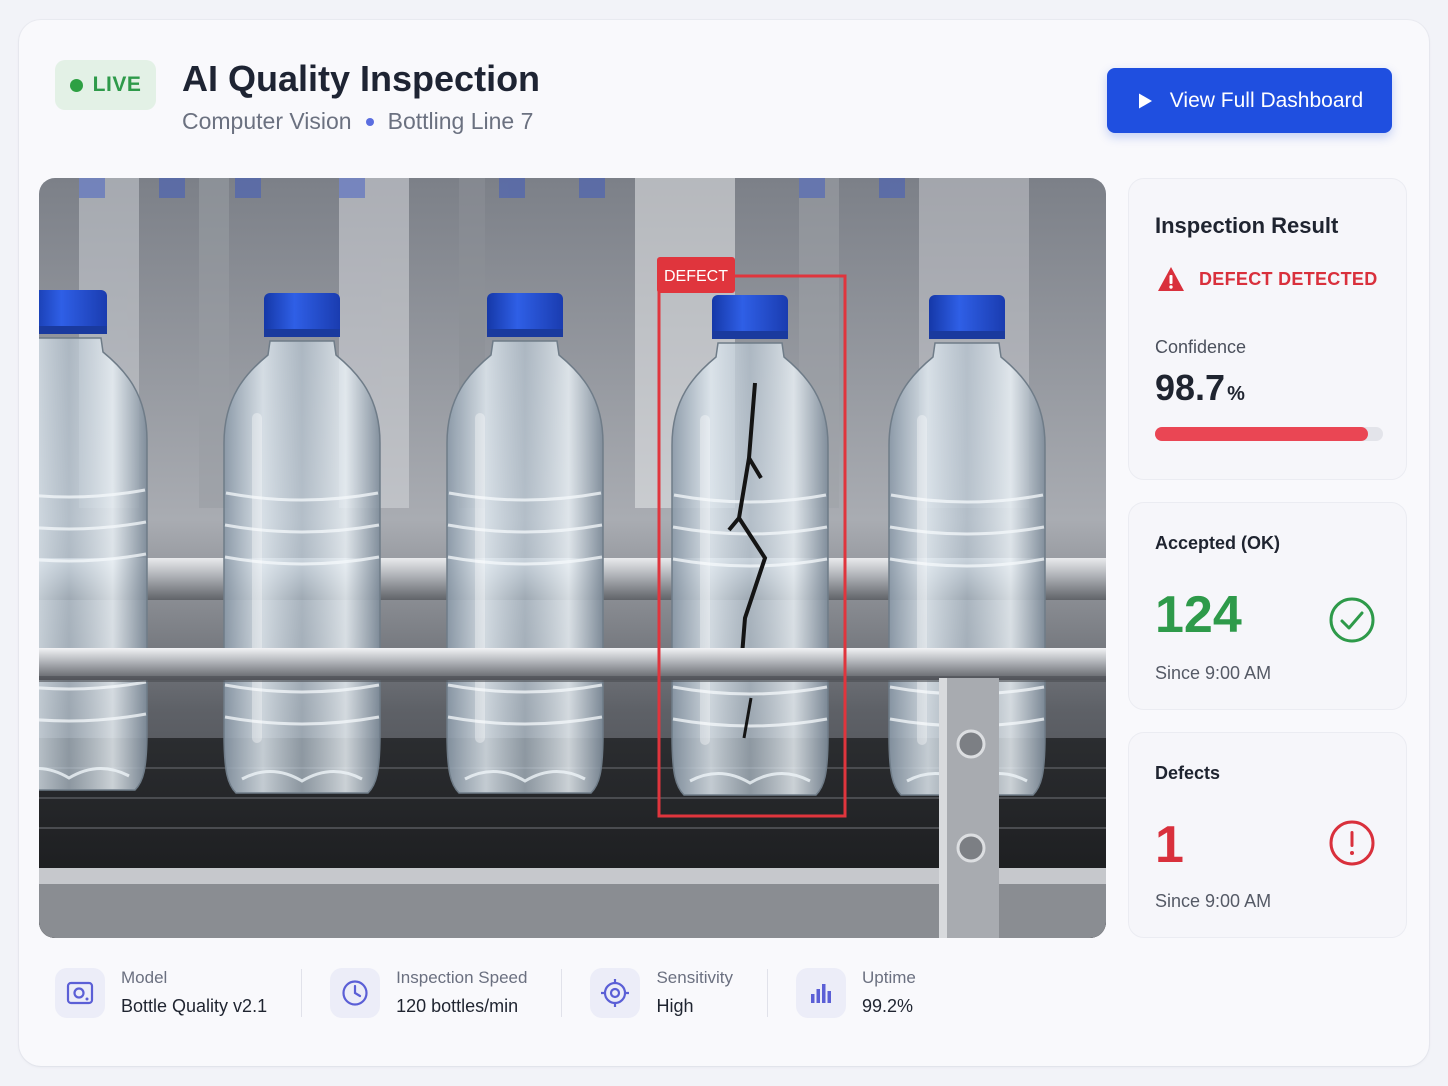  What do you see at coordinates (1213, 673) in the screenshot?
I see `accepted-since: Since 9:00 AM` at bounding box center [1213, 673].